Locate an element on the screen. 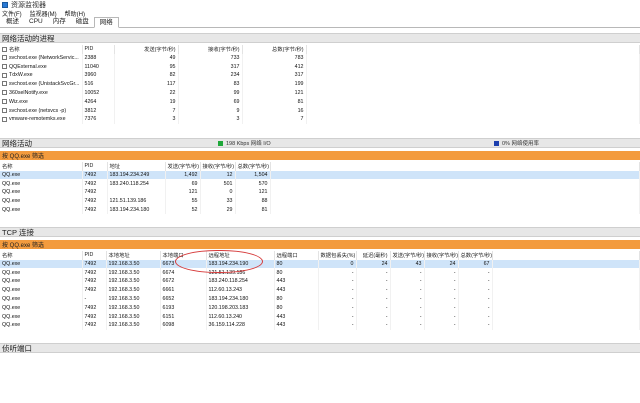 This screenshot has width=640, height=403. column-header-remote-port: 远程端口 is located at coordinates (296, 255).